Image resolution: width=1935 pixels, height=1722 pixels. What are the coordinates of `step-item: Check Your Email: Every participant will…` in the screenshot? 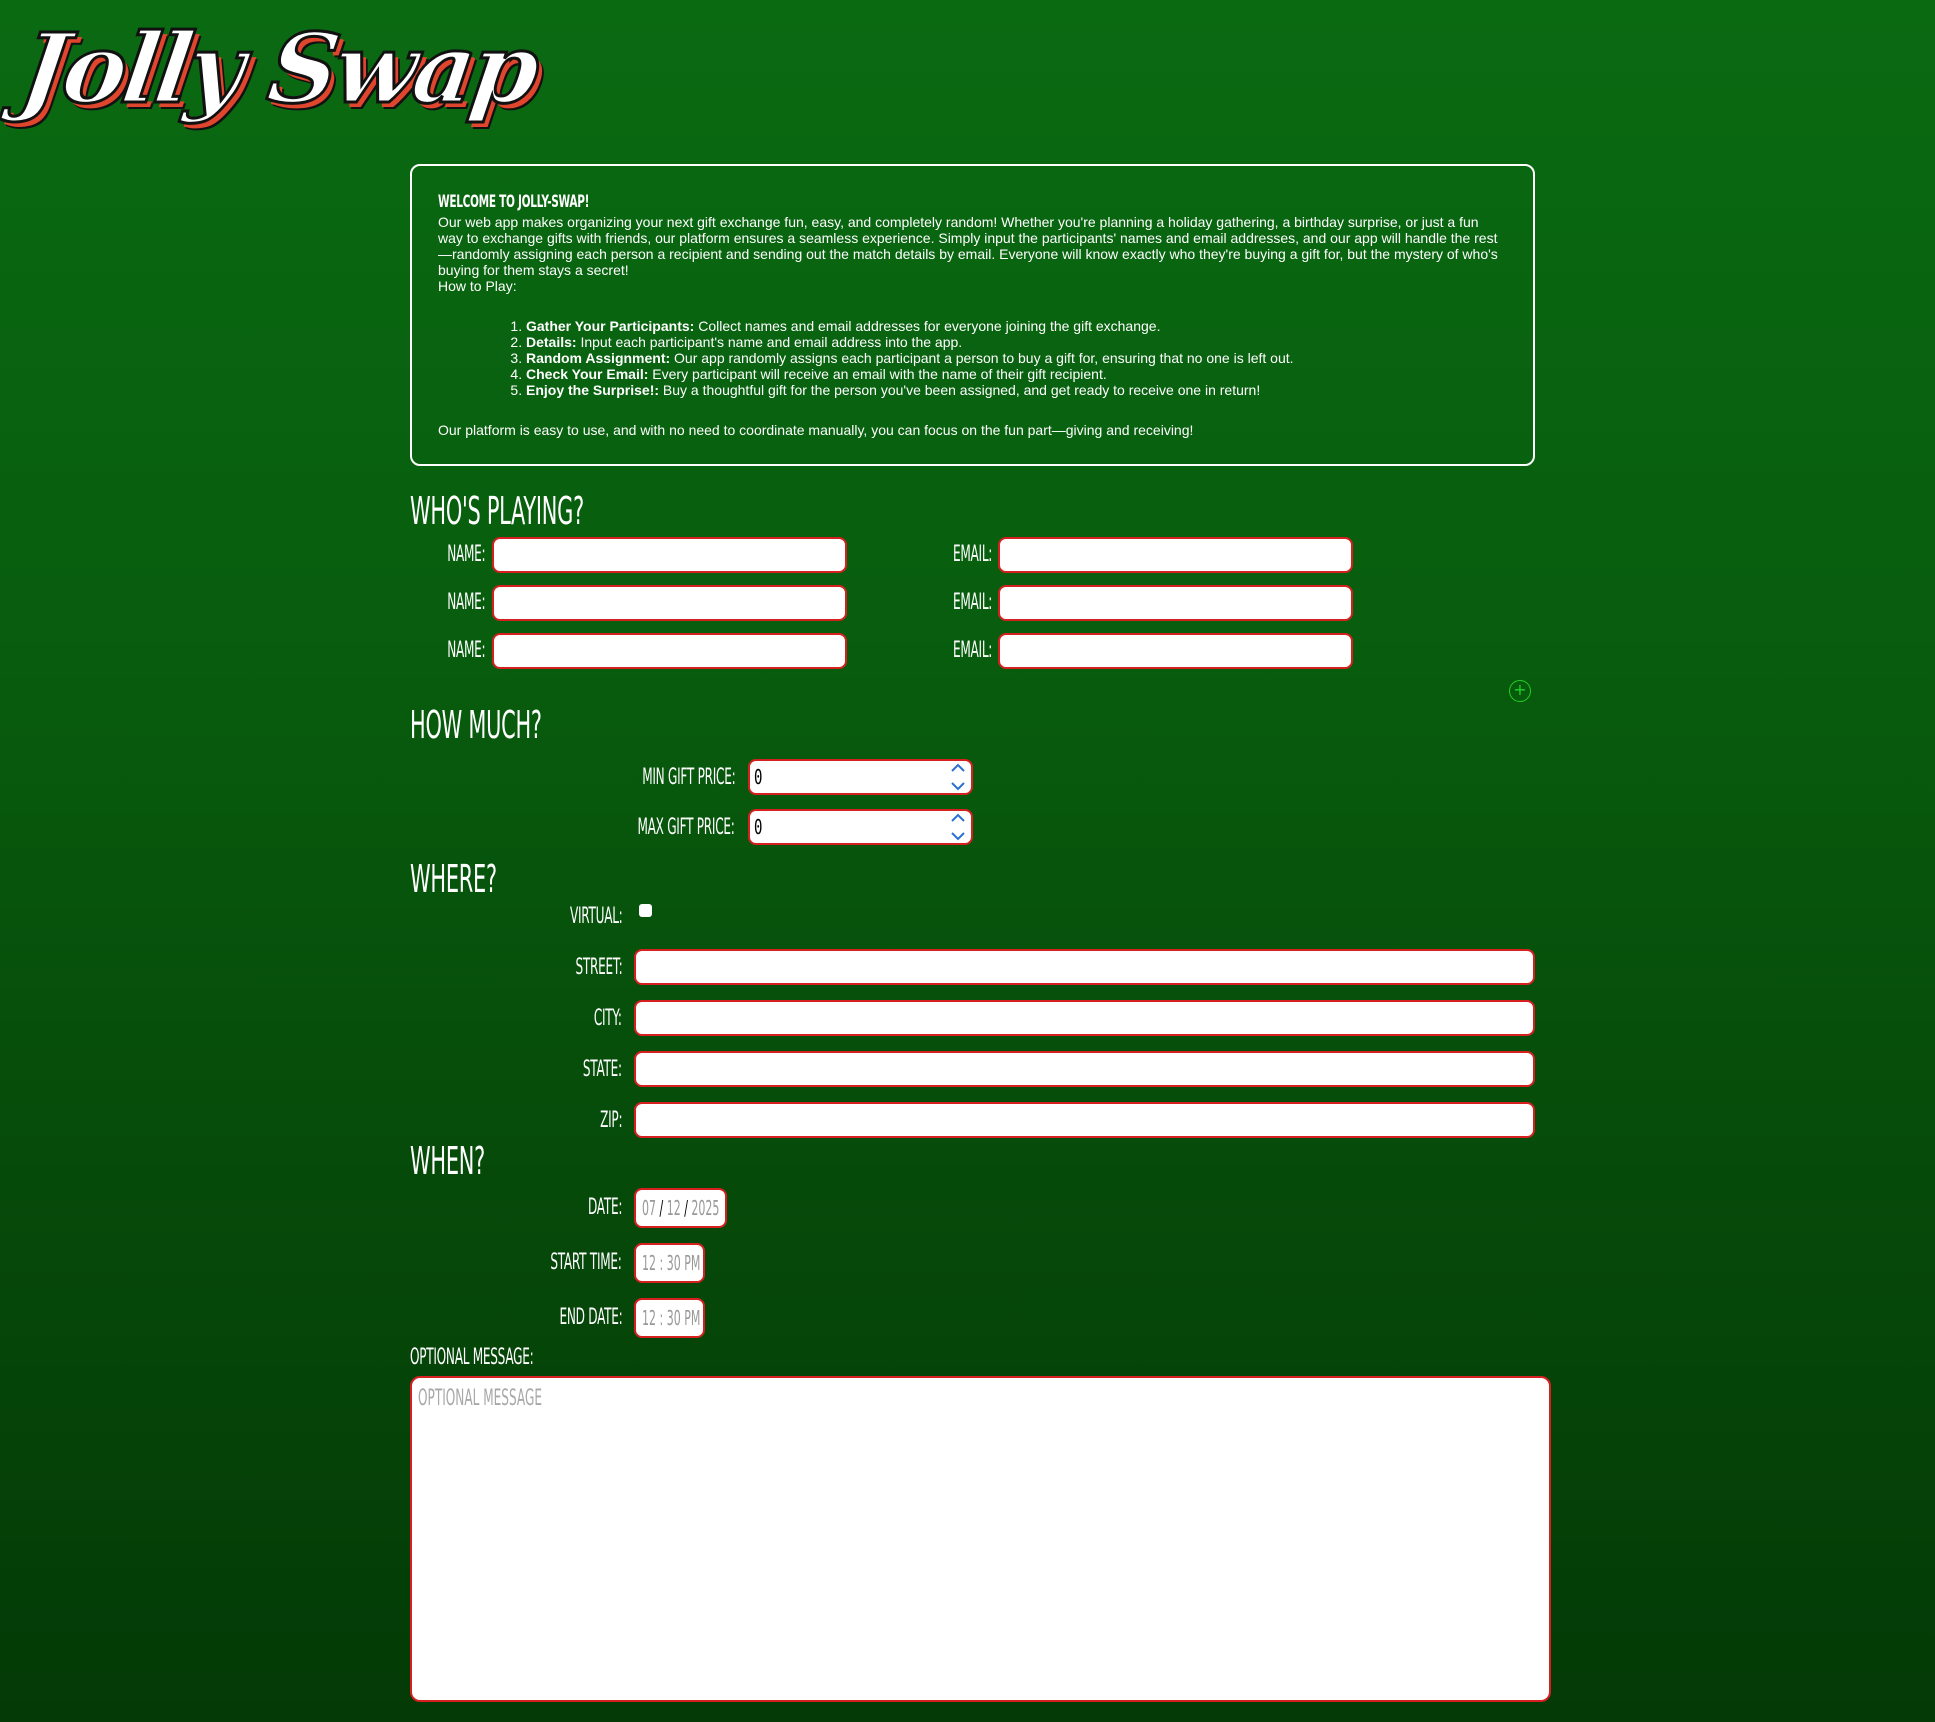 It's located at (1016, 374).